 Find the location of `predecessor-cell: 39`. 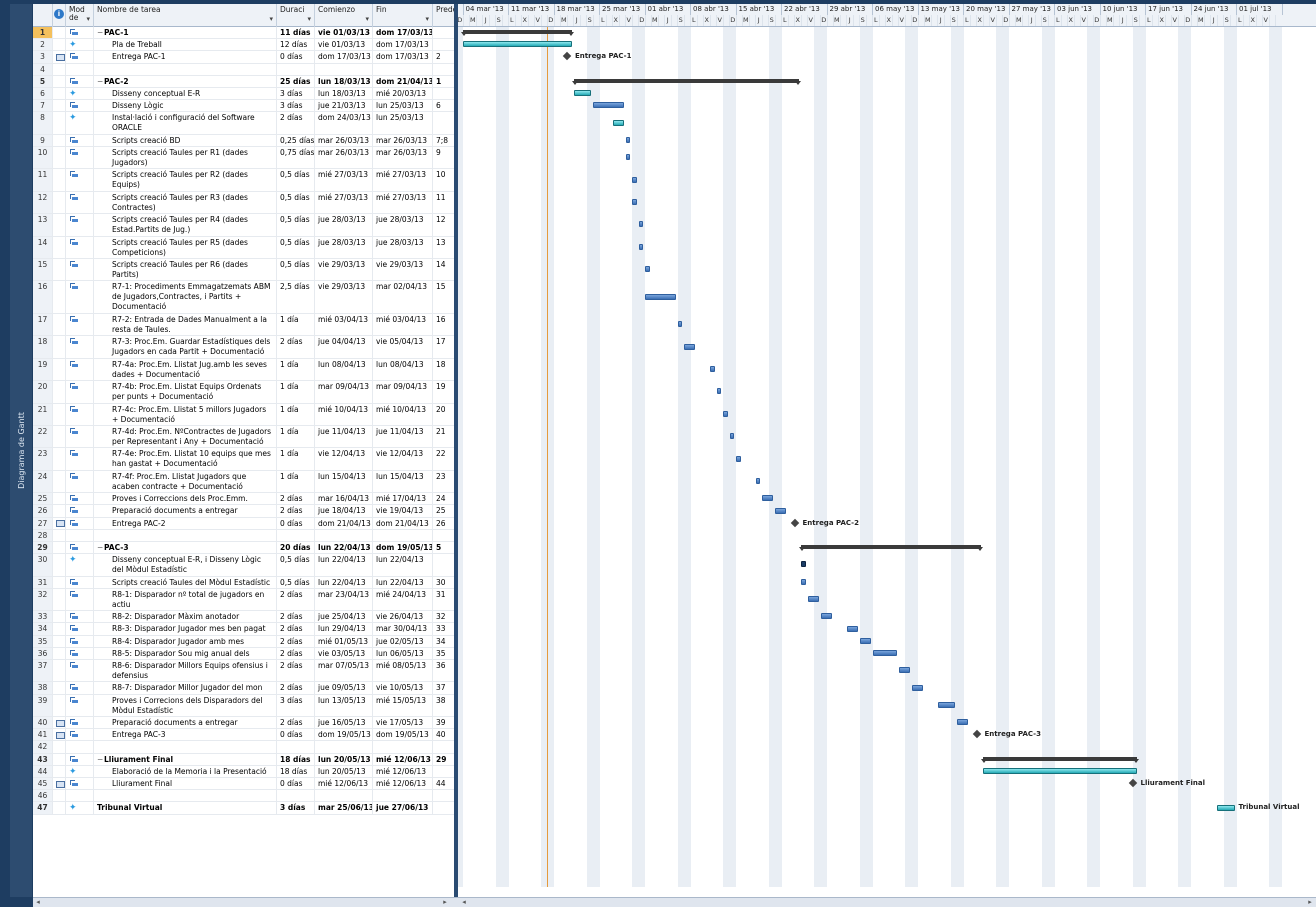

predecessor-cell: 39 is located at coordinates (443, 722).